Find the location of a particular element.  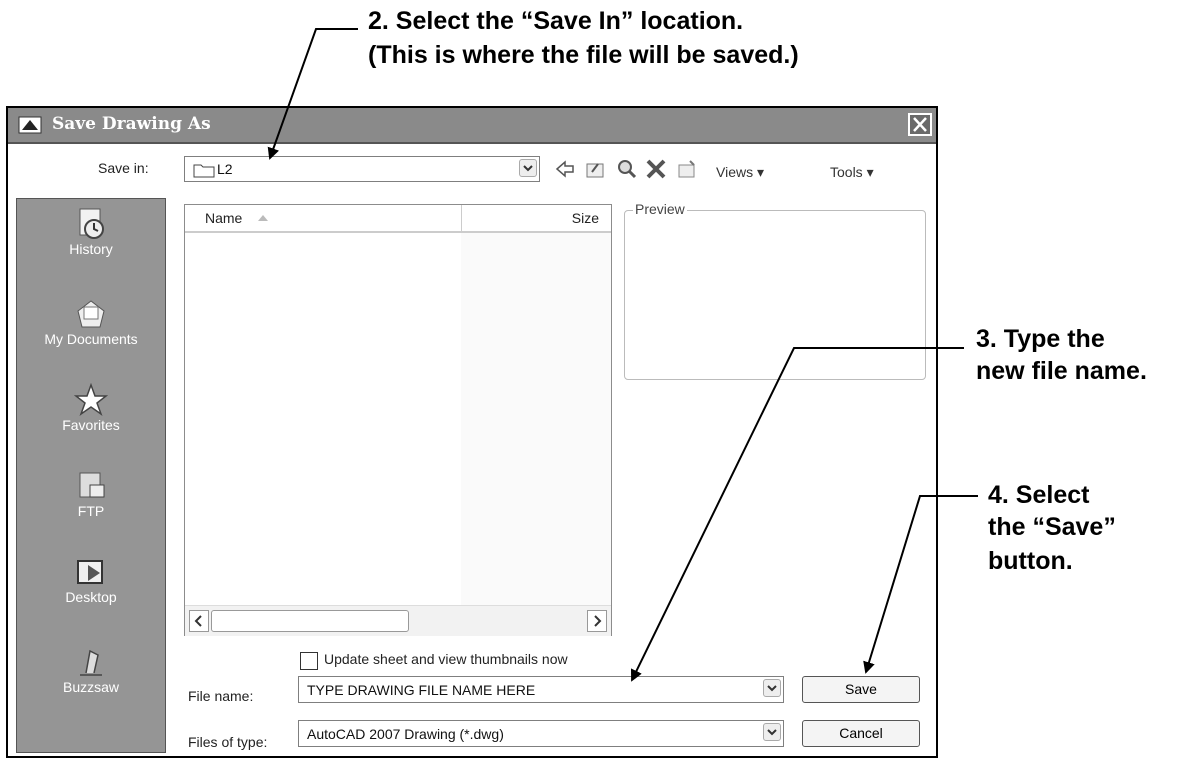

close-icon is located at coordinates (920, 124).